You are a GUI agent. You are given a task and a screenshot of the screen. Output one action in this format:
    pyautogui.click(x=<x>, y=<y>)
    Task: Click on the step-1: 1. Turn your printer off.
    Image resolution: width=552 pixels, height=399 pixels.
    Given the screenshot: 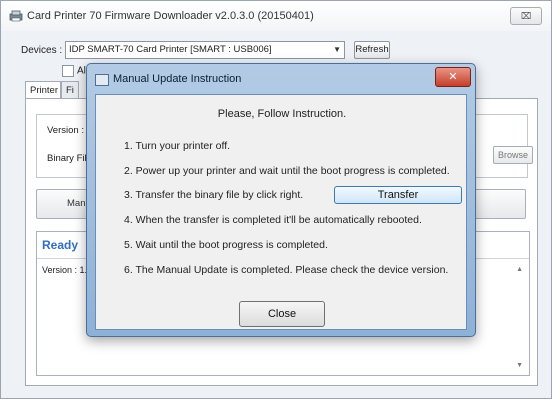 What is the action you would take?
    pyautogui.click(x=177, y=146)
    